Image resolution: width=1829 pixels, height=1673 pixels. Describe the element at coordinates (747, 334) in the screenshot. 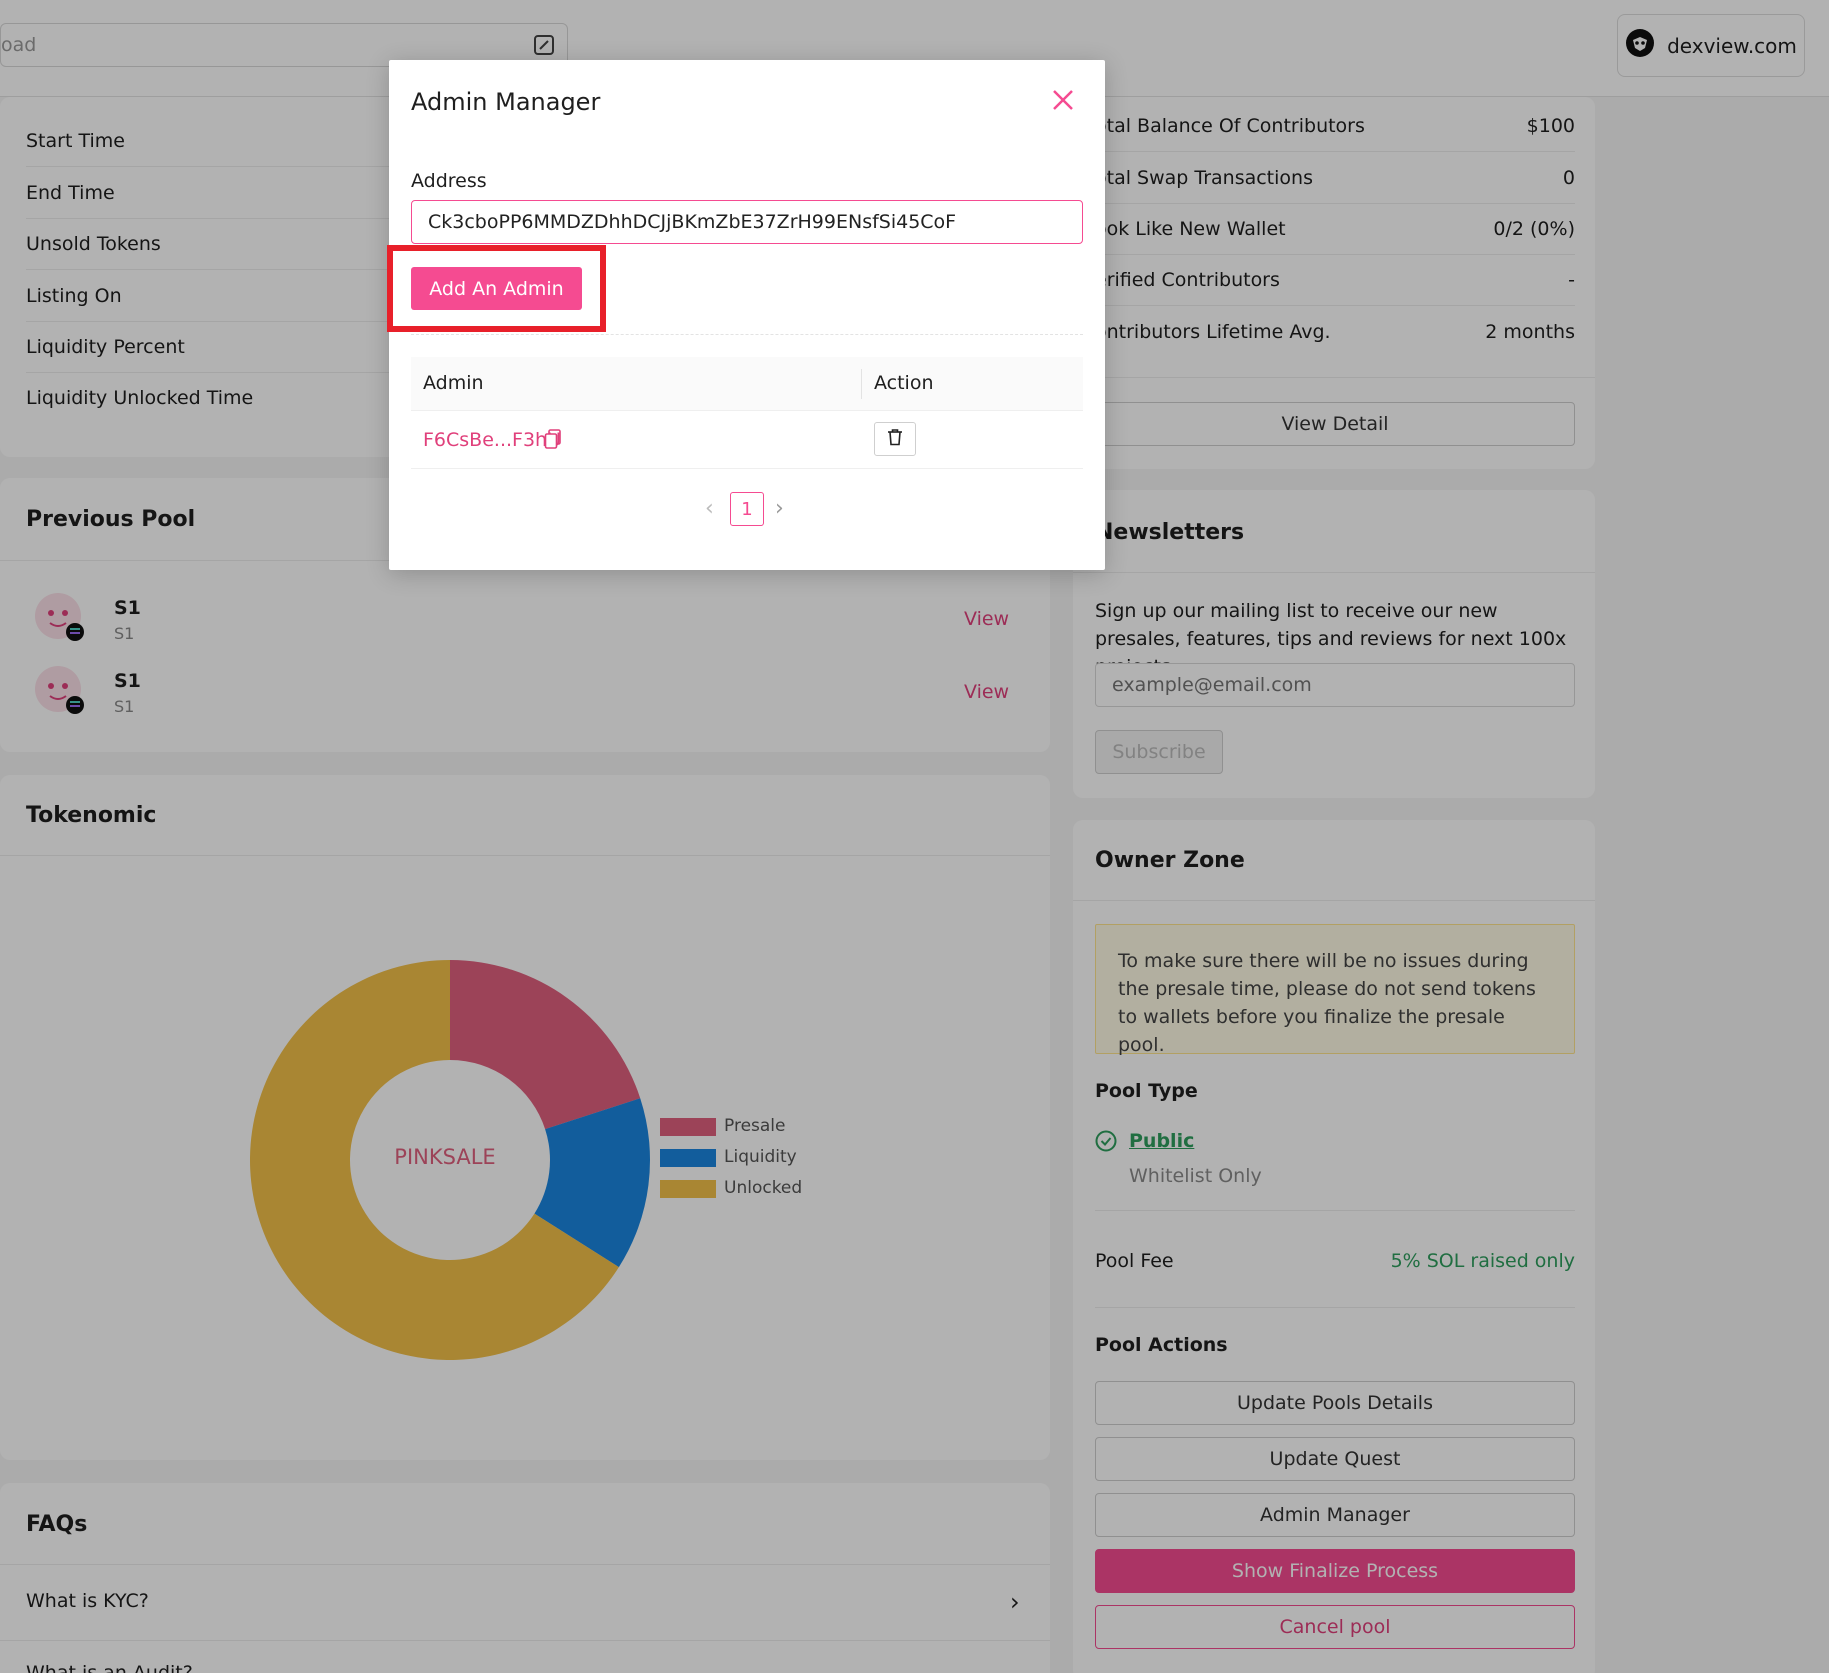

I see `divider` at that location.